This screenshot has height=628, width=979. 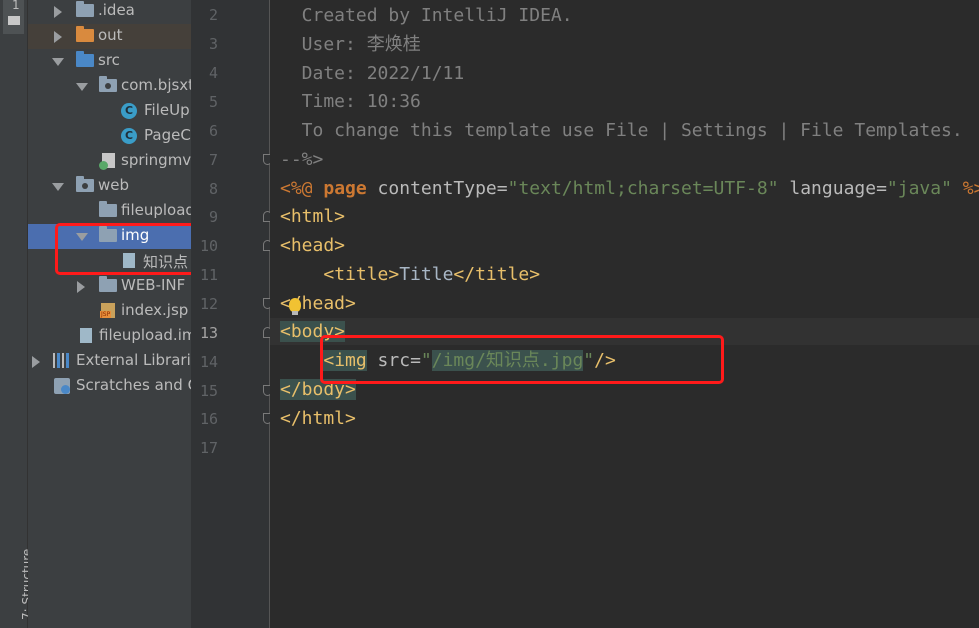 I want to click on code-highlight-box, so click(x=522, y=359).